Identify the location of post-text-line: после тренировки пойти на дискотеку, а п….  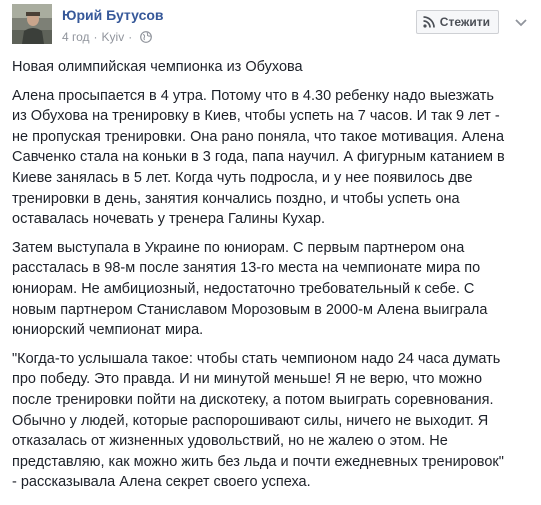
(253, 399).